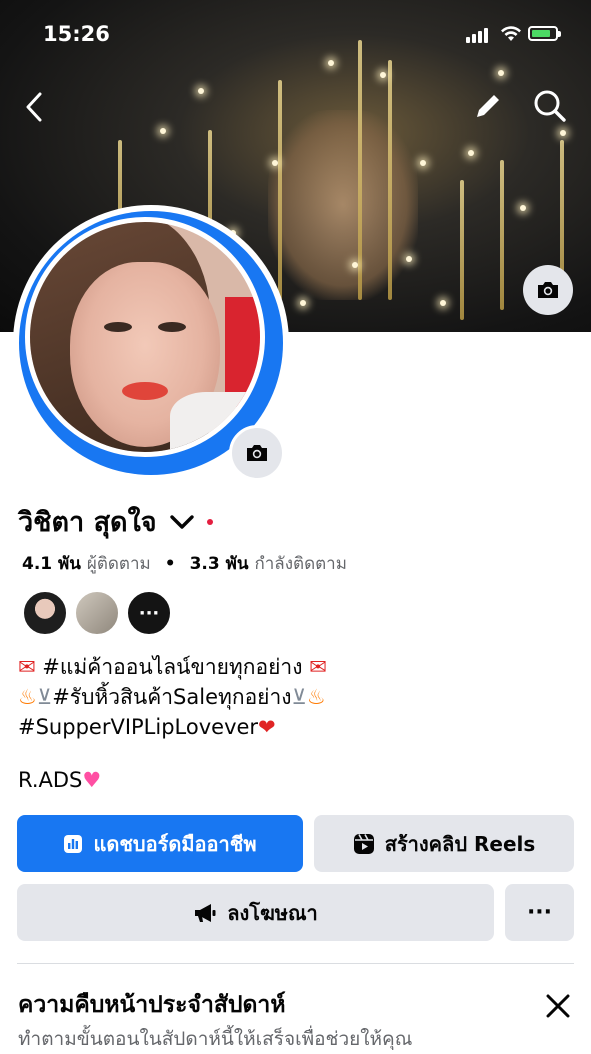  What do you see at coordinates (272, 912) in the screenshot?
I see `advertise-label: ลงโฆษณา` at bounding box center [272, 912].